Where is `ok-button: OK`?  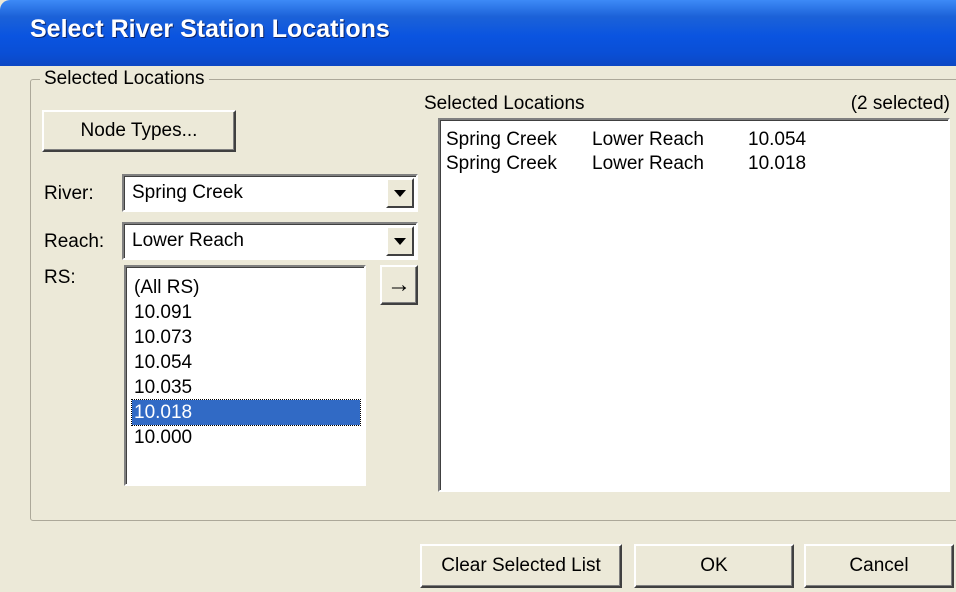
ok-button: OK is located at coordinates (714, 566).